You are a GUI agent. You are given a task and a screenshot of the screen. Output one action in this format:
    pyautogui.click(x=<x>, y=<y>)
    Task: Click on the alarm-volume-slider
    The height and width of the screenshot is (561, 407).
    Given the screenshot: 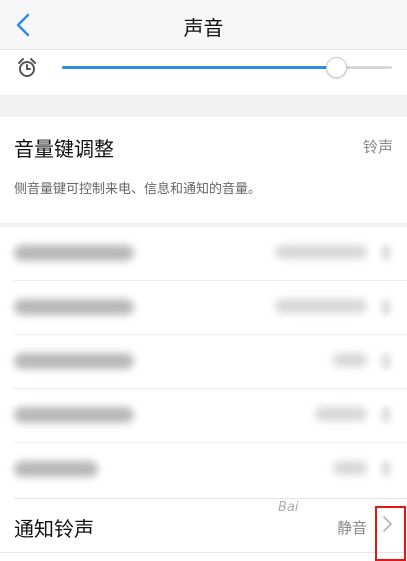 What is the action you would take?
    pyautogui.click(x=227, y=67)
    